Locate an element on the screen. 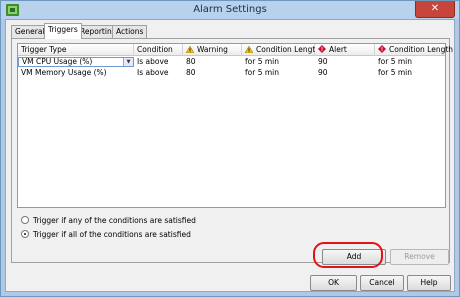 This screenshot has height=297, width=460. trigger-any-radio is located at coordinates (25, 220).